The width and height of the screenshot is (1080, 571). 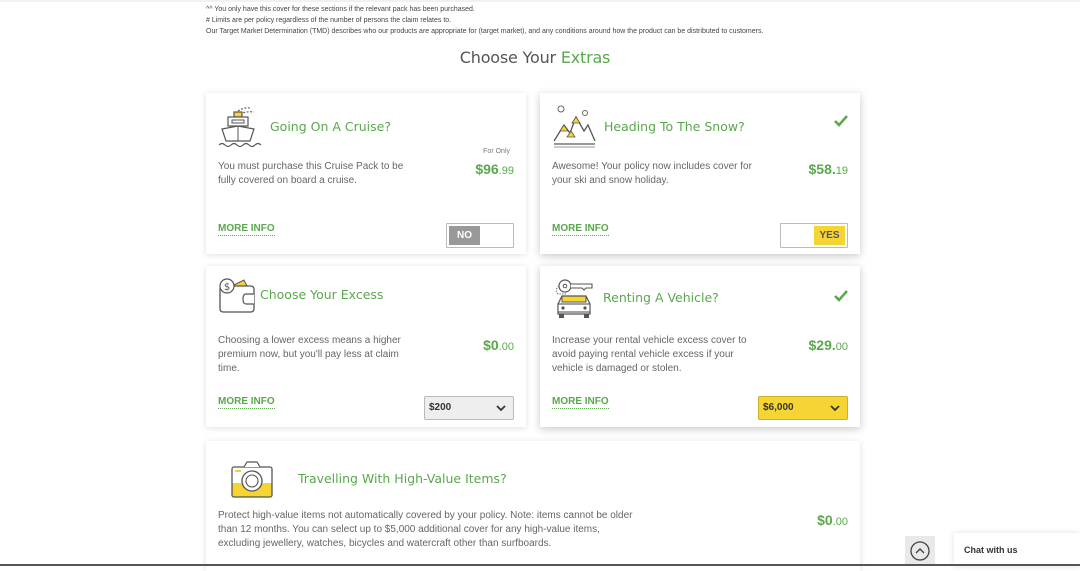 I want to click on vehicle-title: Renting A Vehicle?, so click(x=661, y=297).